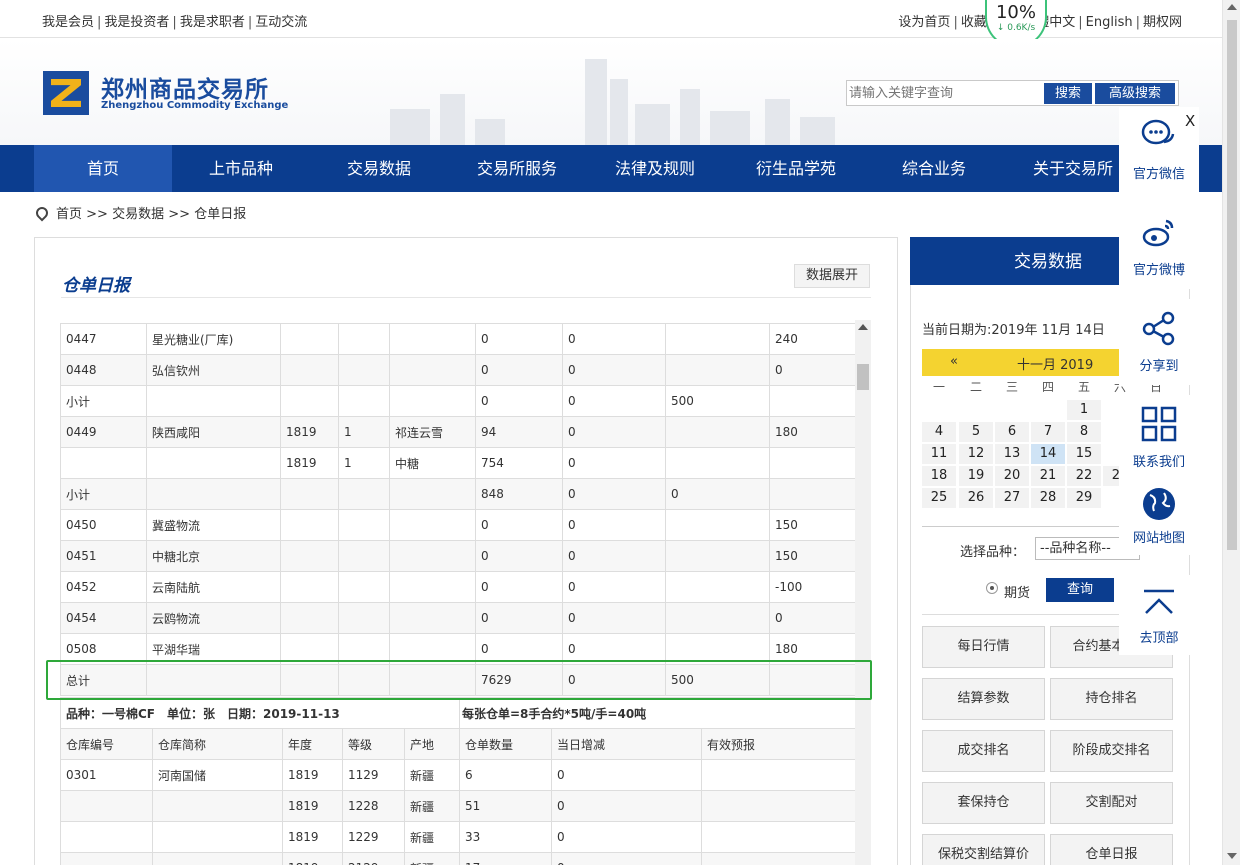 Image resolution: width=1240 pixels, height=865 pixels. I want to click on hedge-position-button: 套保持仓, so click(983, 803).